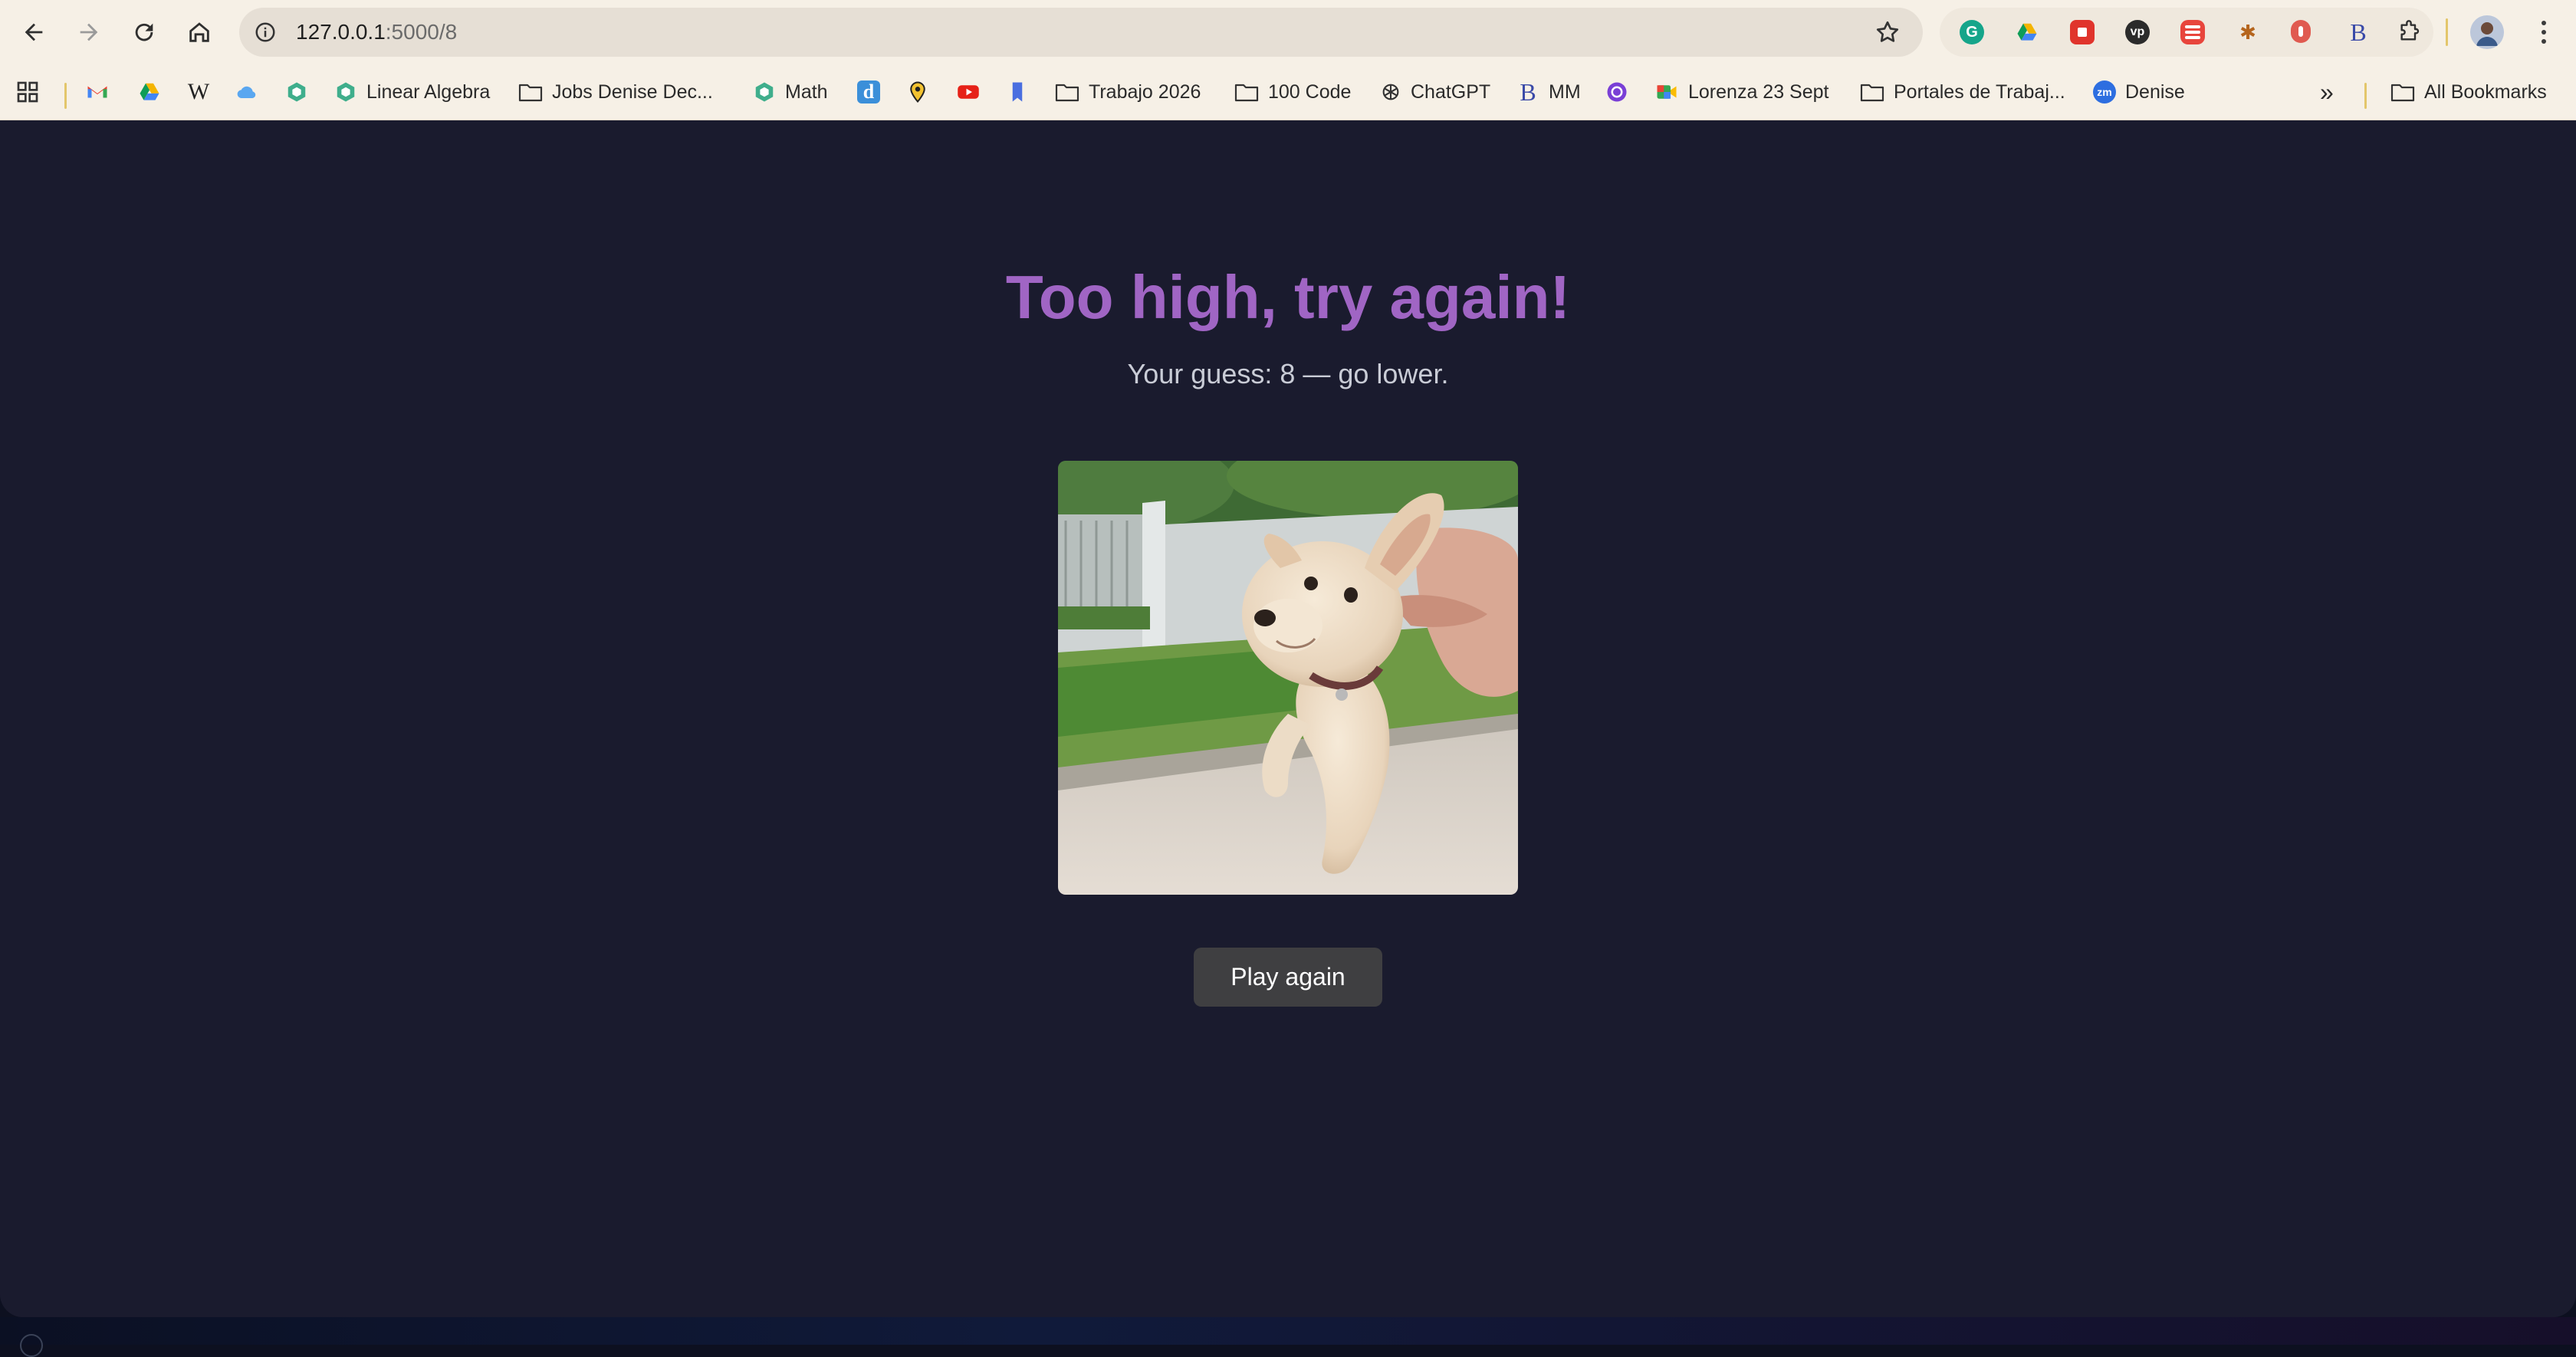 This screenshot has height=1357, width=2576. What do you see at coordinates (1288, 678) in the screenshot?
I see `puppy-image` at bounding box center [1288, 678].